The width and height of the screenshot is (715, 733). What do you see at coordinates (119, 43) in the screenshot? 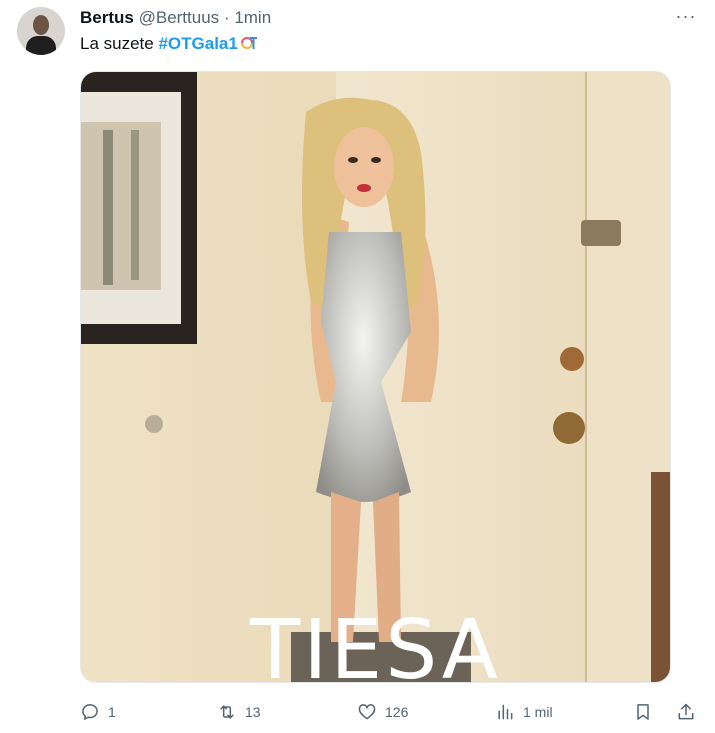
I see `tweet-text-body: La suzete` at bounding box center [119, 43].